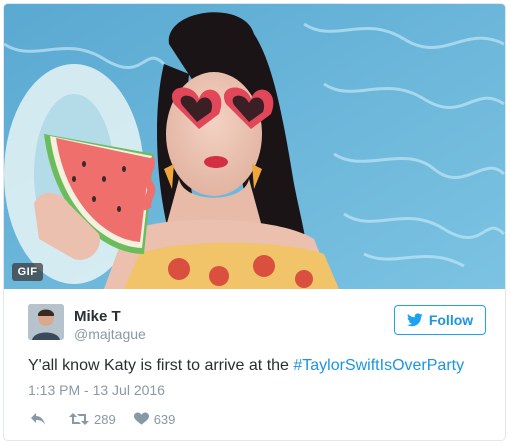 The width and height of the screenshot is (511, 446). I want to click on follow-button: Follow, so click(440, 320).